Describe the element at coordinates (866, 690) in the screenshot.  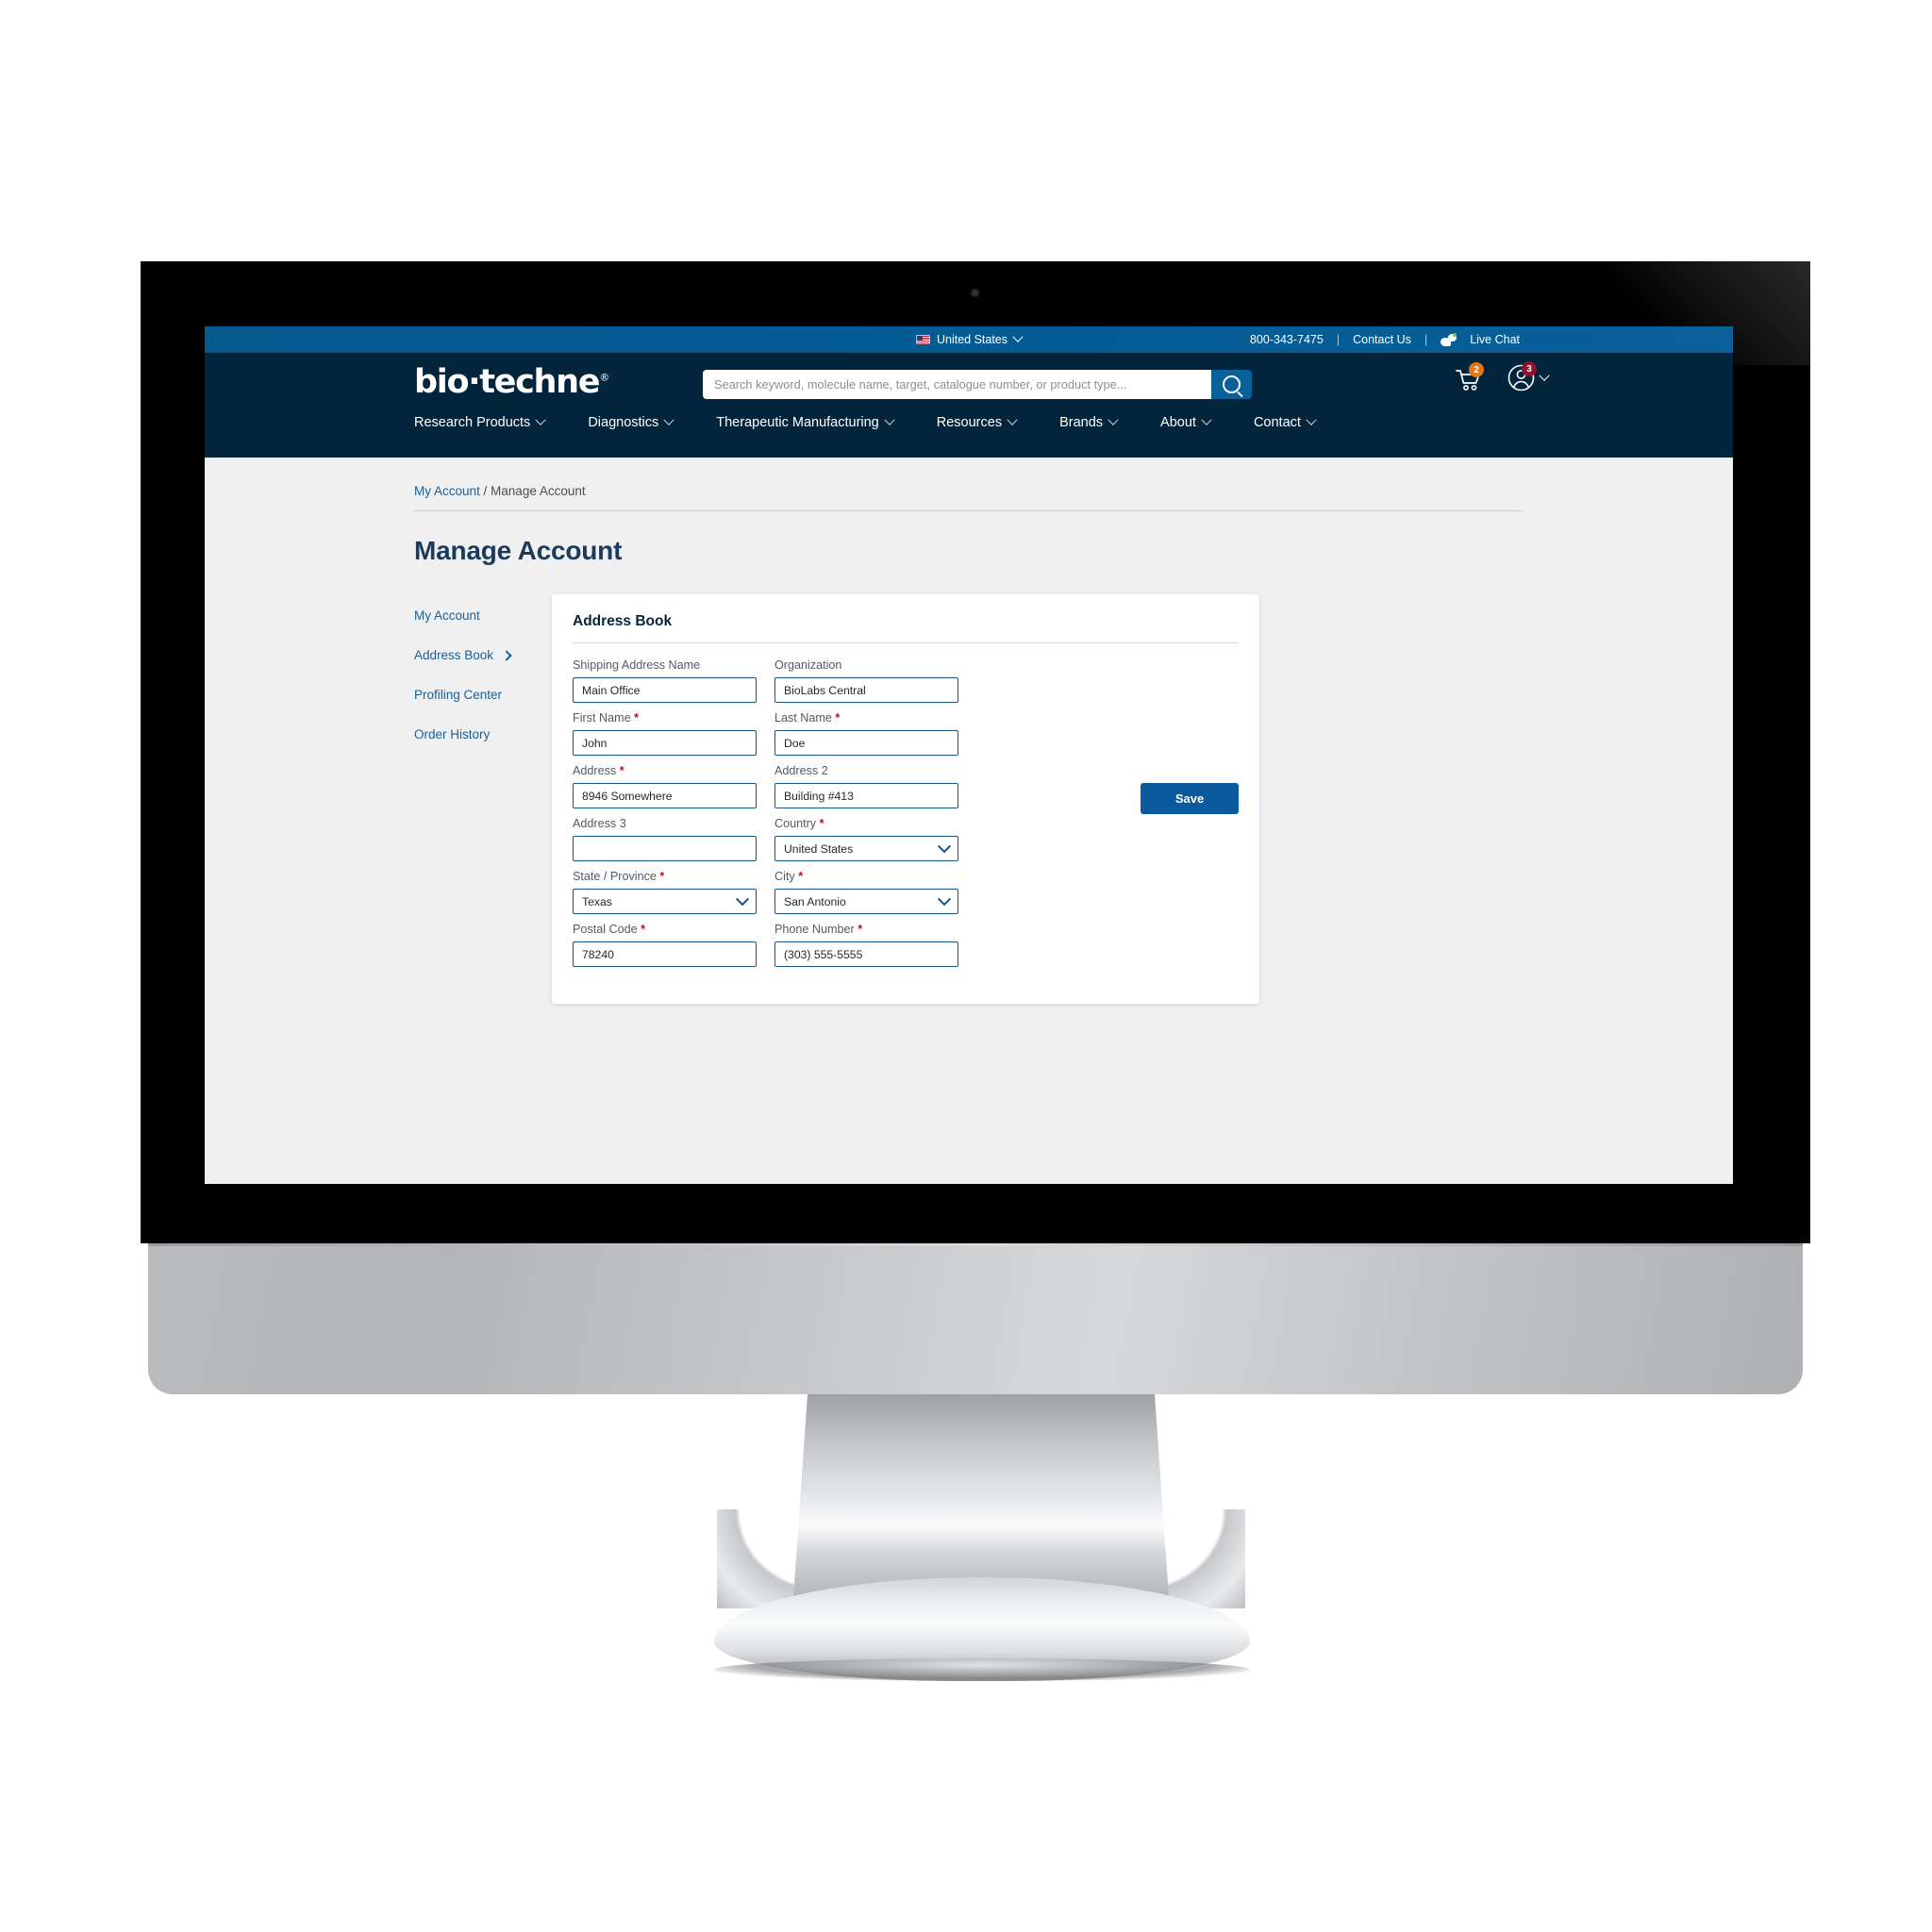
I see `organization-input: BioLabs Central` at that location.